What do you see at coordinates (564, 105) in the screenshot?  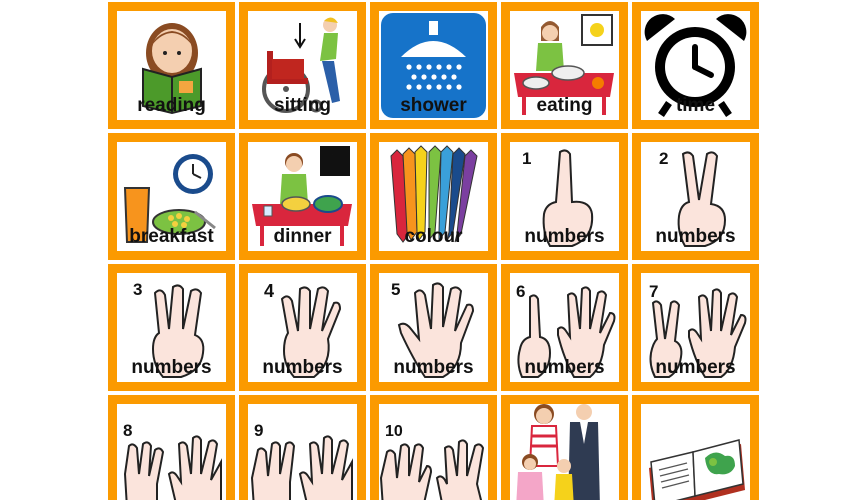 I see `tile-label: eating` at bounding box center [564, 105].